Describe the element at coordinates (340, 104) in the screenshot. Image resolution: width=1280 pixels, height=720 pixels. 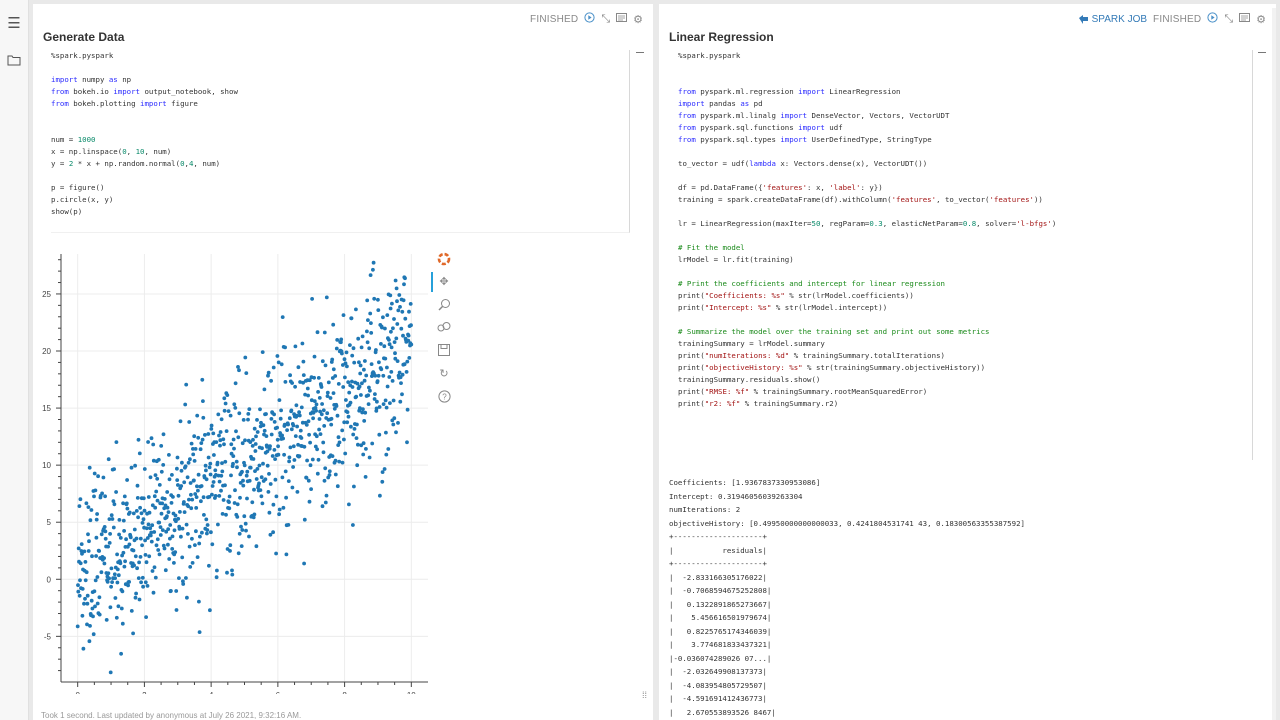
I see `code-line: from bokeh.plotting import figure` at that location.